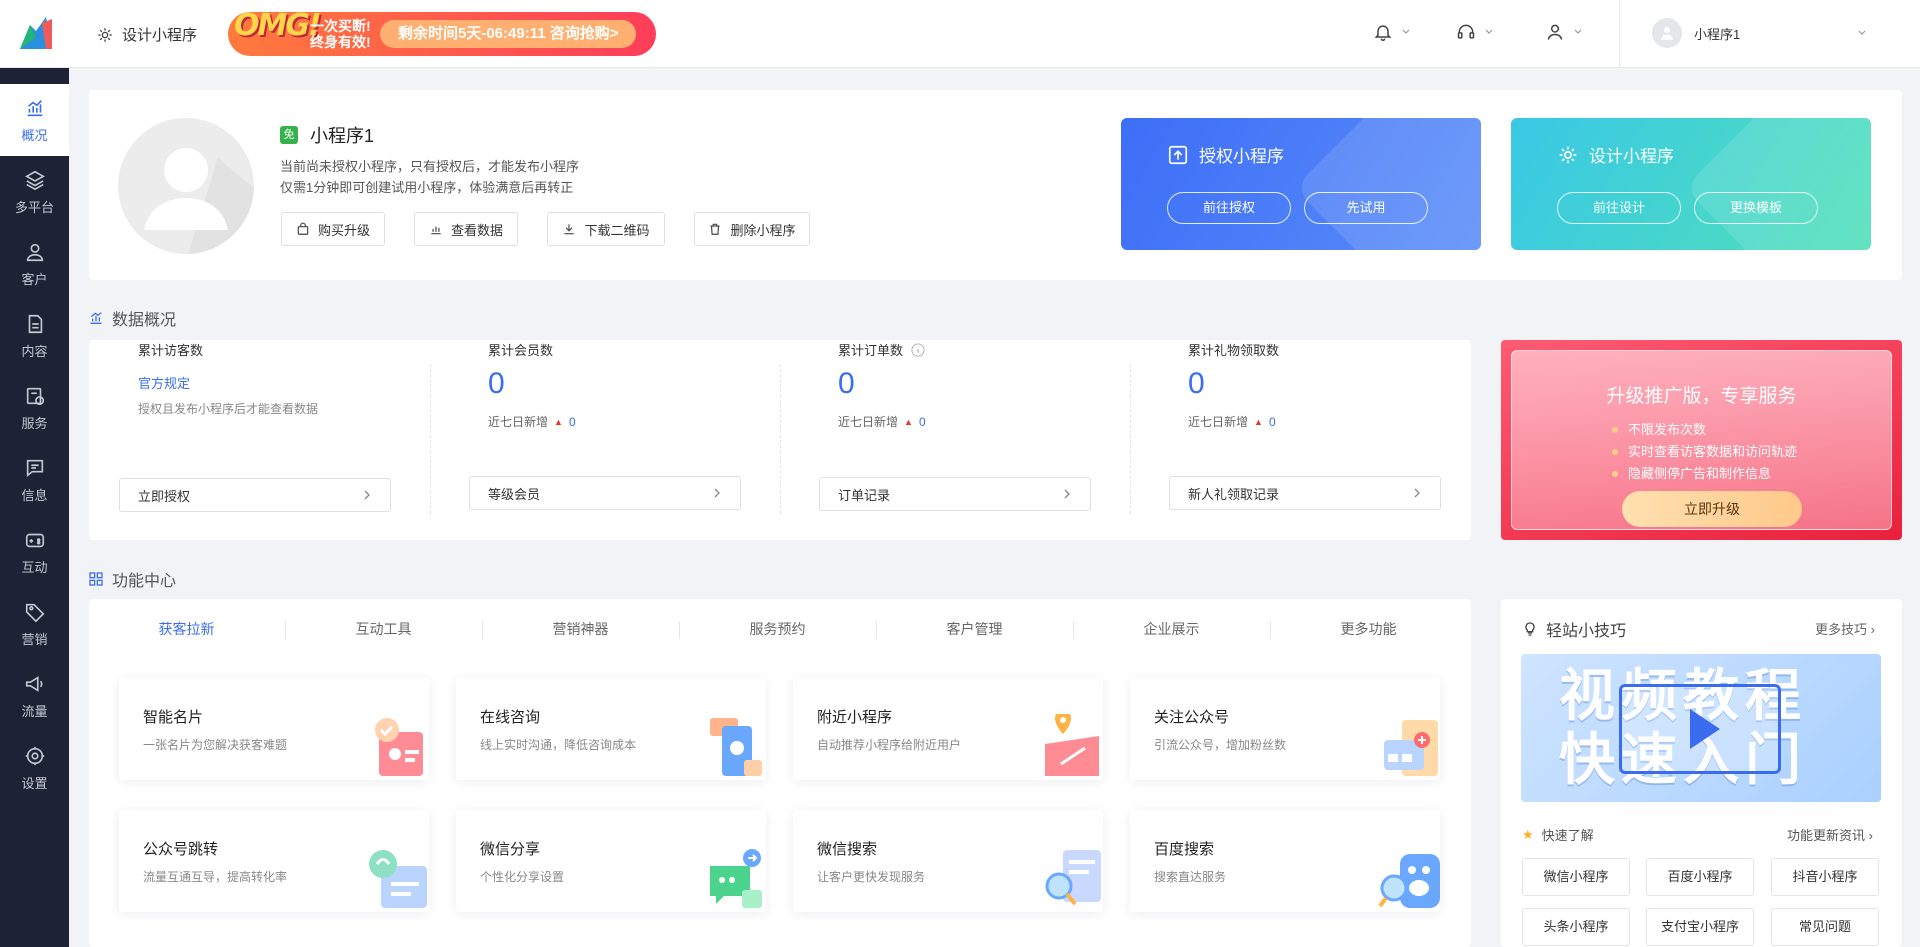 Image resolution: width=1920 pixels, height=947 pixels. Describe the element at coordinates (34, 711) in the screenshot. I see `sidebar-label: 流量` at that location.